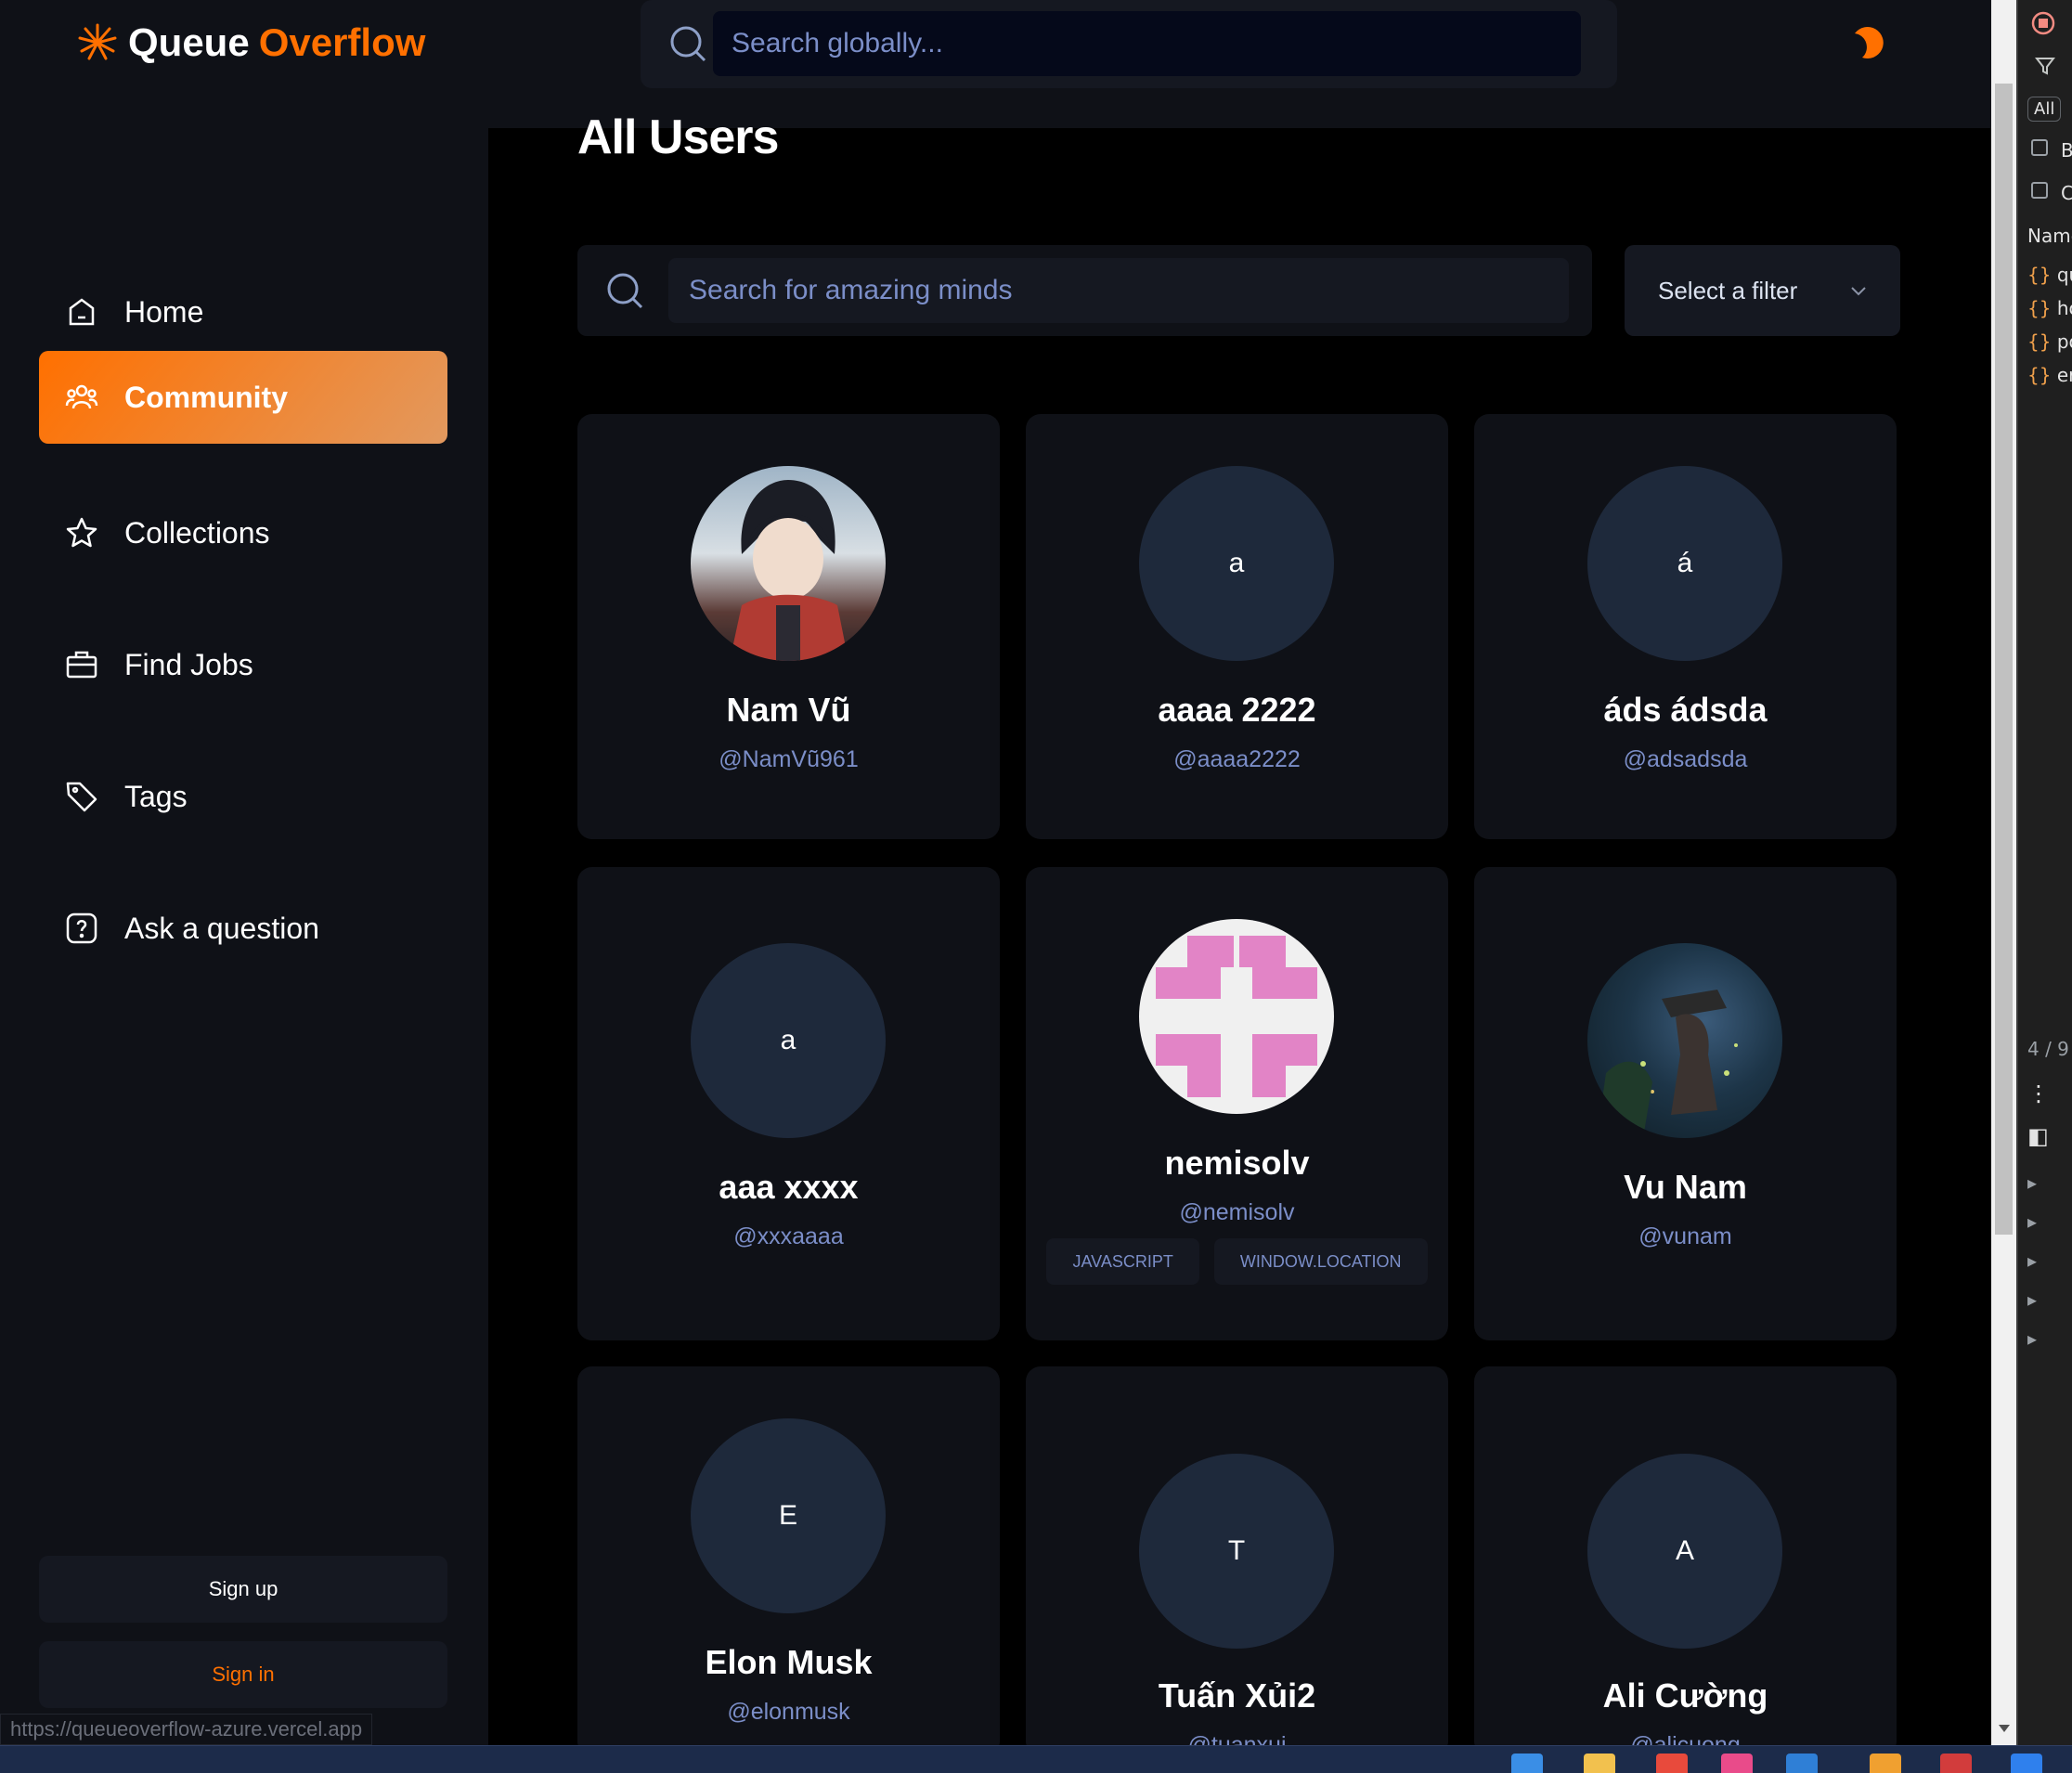  I want to click on user-handle: @elonmusk, so click(788, 1712).